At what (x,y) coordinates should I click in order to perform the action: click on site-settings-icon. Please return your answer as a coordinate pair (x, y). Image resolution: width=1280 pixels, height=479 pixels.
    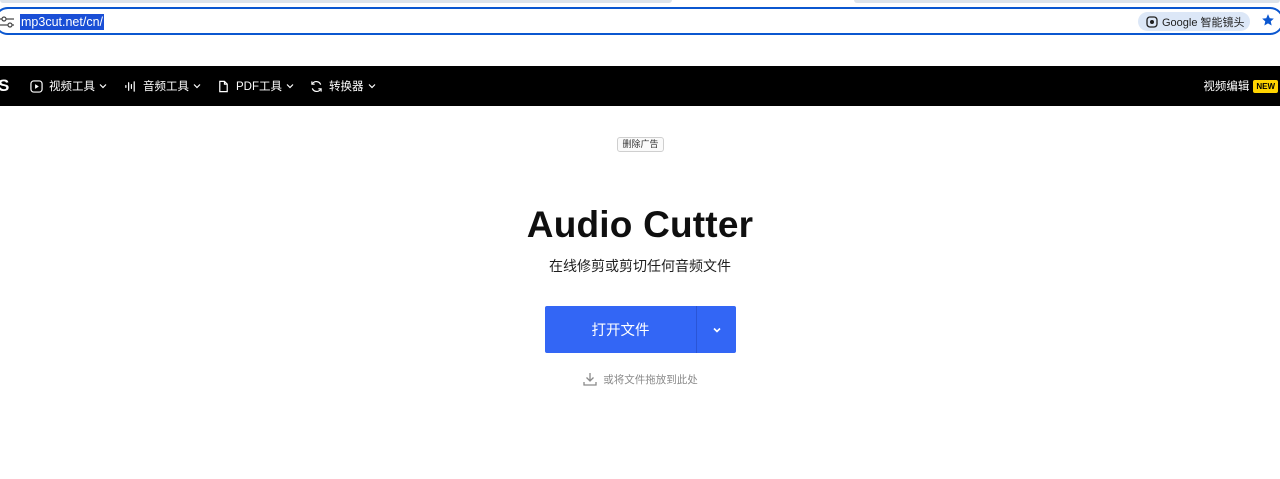
    Looking at the image, I should click on (7, 21).